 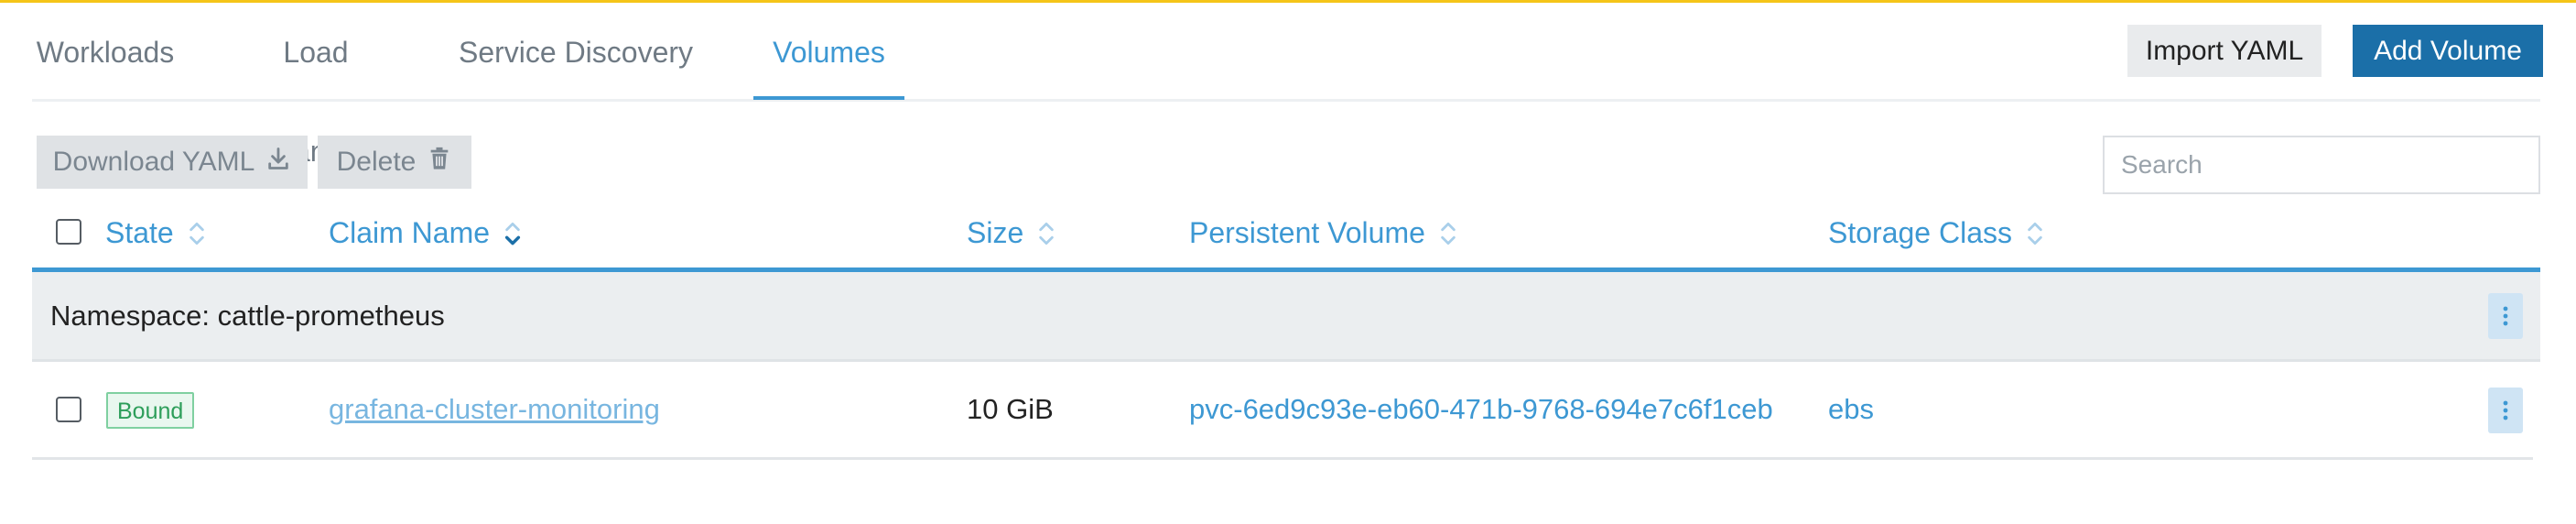 I want to click on column-header-size: Size, so click(x=1012, y=233).